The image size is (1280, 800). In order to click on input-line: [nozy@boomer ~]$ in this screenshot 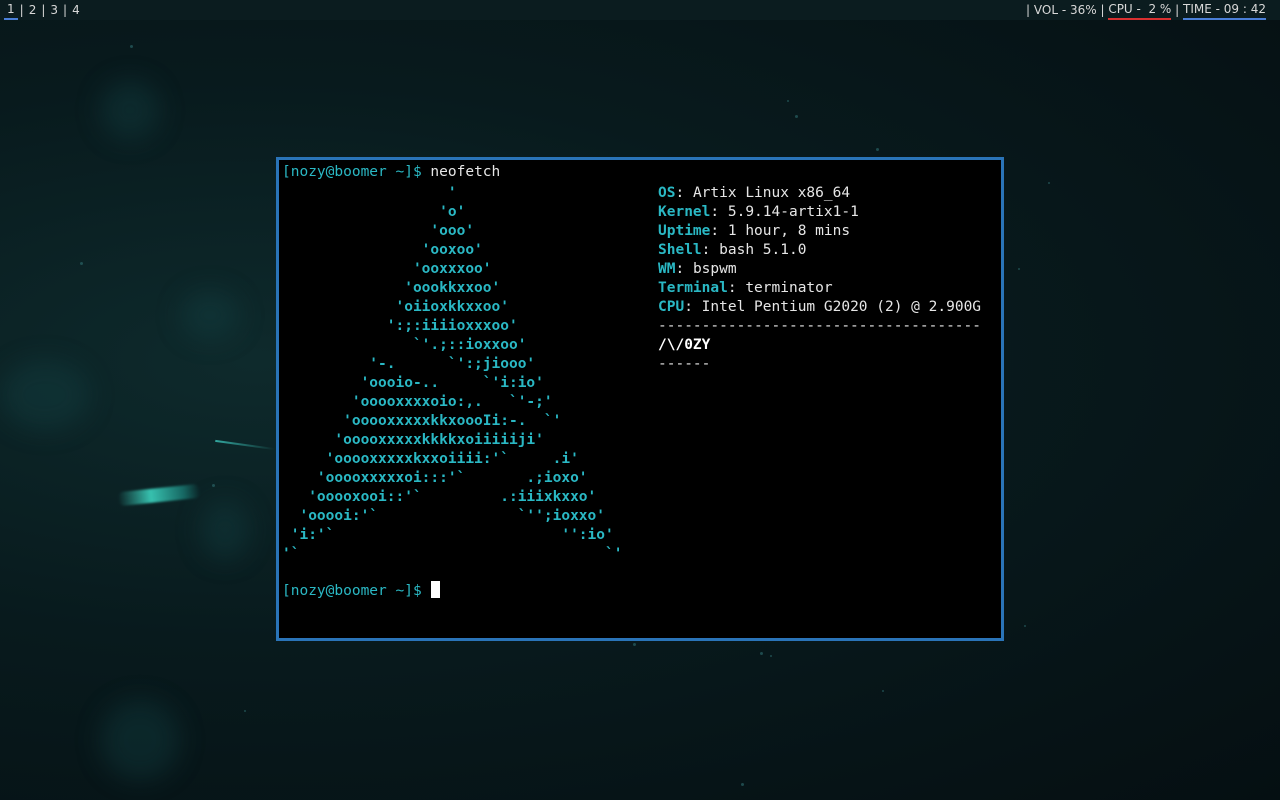, I will do `click(361, 591)`.